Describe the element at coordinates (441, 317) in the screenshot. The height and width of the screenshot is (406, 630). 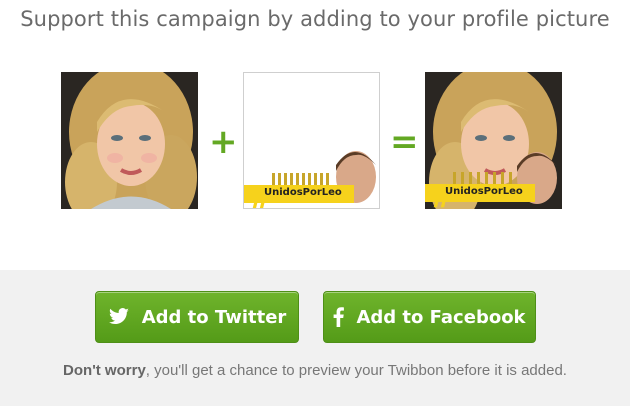
I see `add-to-facebook-label: Add to Facebook` at that location.